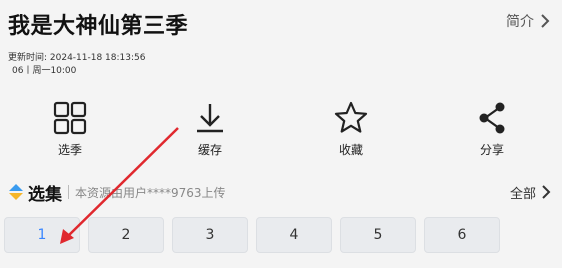 This screenshot has width=562, height=268. Describe the element at coordinates (378, 235) in the screenshot. I see `episode-button-5: 5` at that location.